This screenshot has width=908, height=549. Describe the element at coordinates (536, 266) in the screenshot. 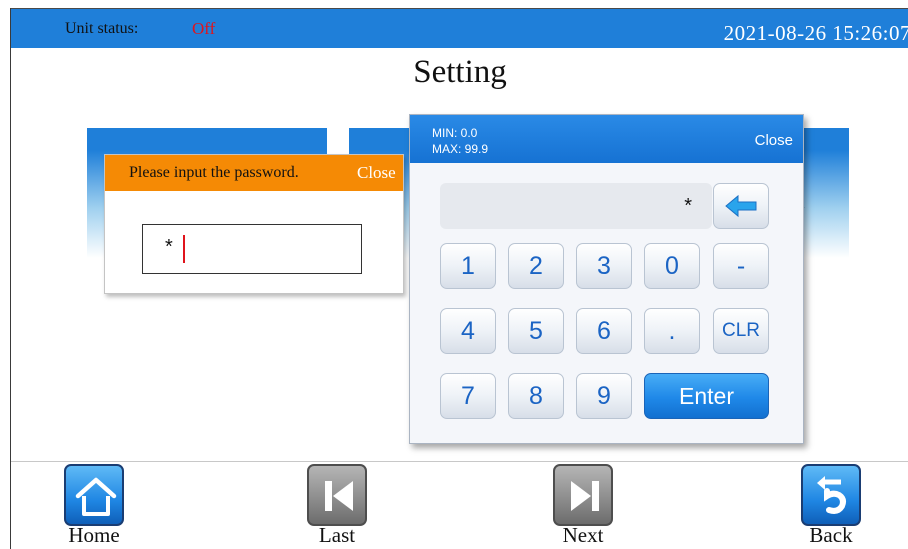

I see `key-2: 2` at that location.